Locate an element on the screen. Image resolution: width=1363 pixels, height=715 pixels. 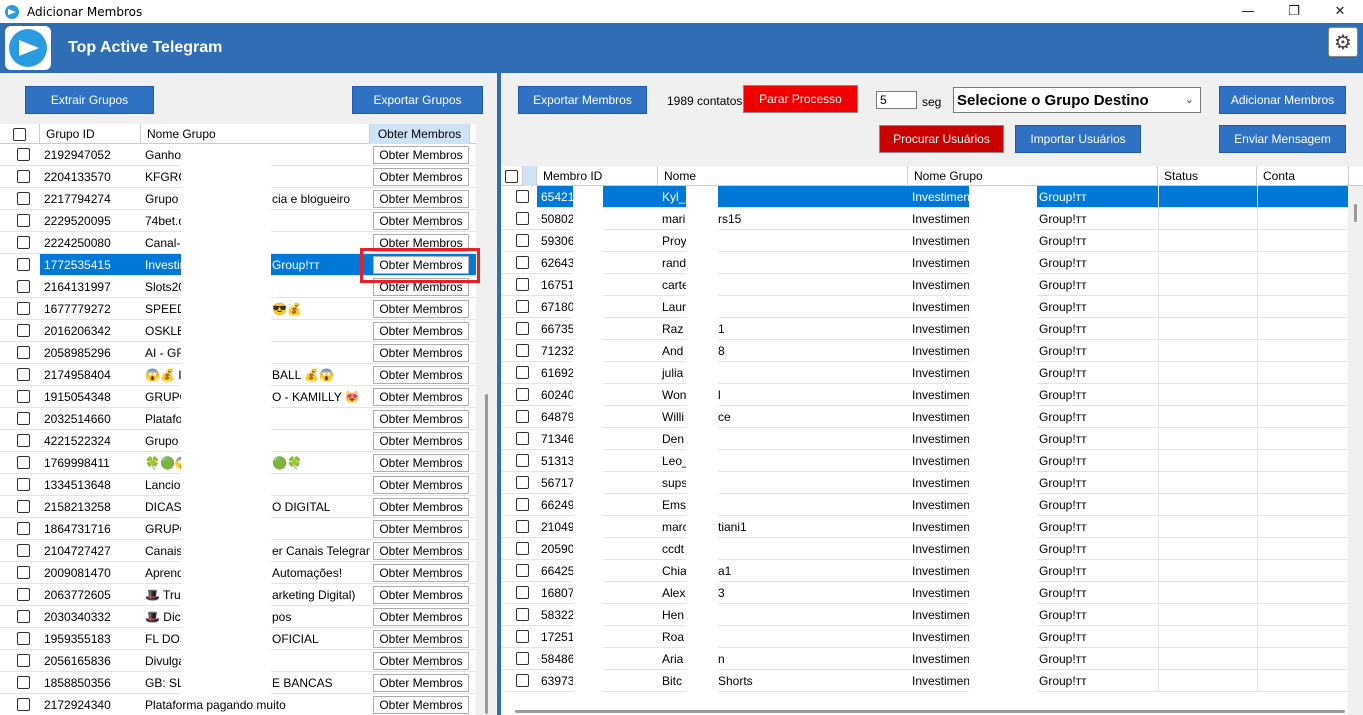
search-users-button: Procurar Usuários is located at coordinates (941, 139).